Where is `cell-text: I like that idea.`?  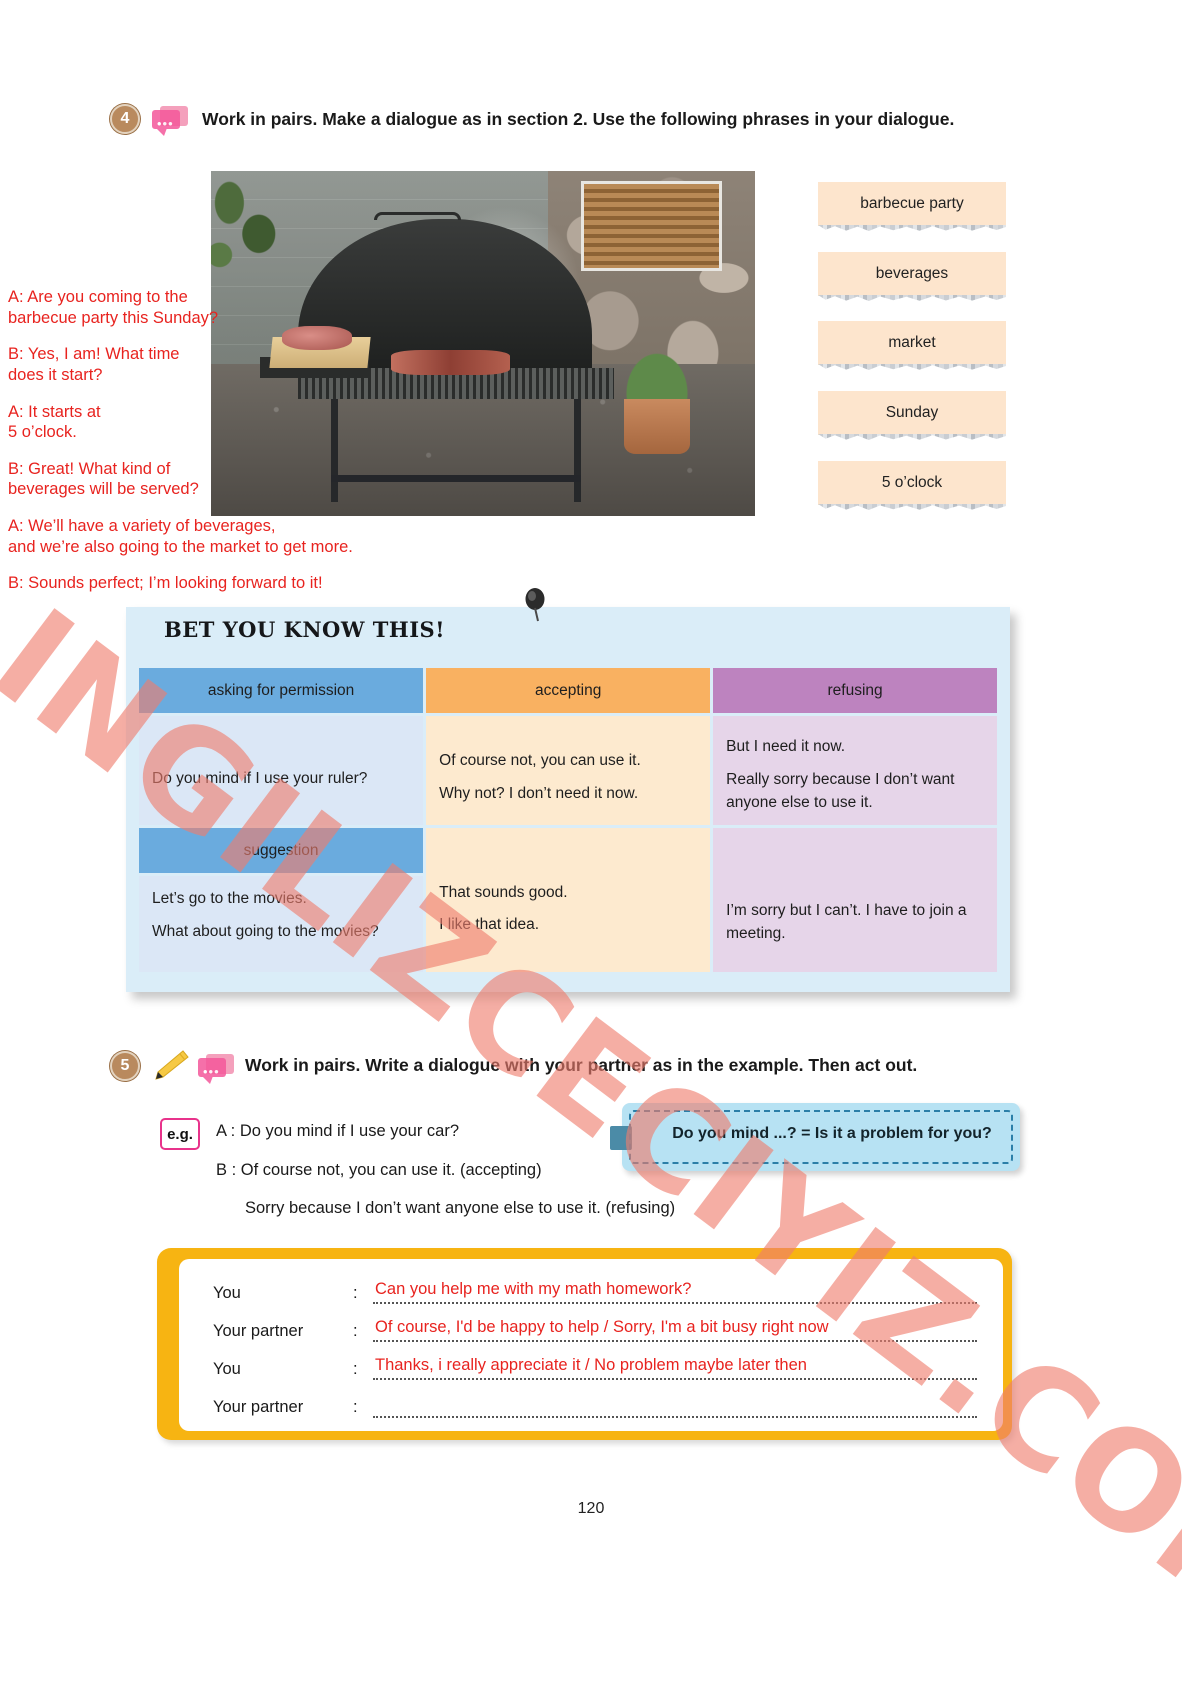
cell-text: I like that idea. is located at coordinates (489, 925).